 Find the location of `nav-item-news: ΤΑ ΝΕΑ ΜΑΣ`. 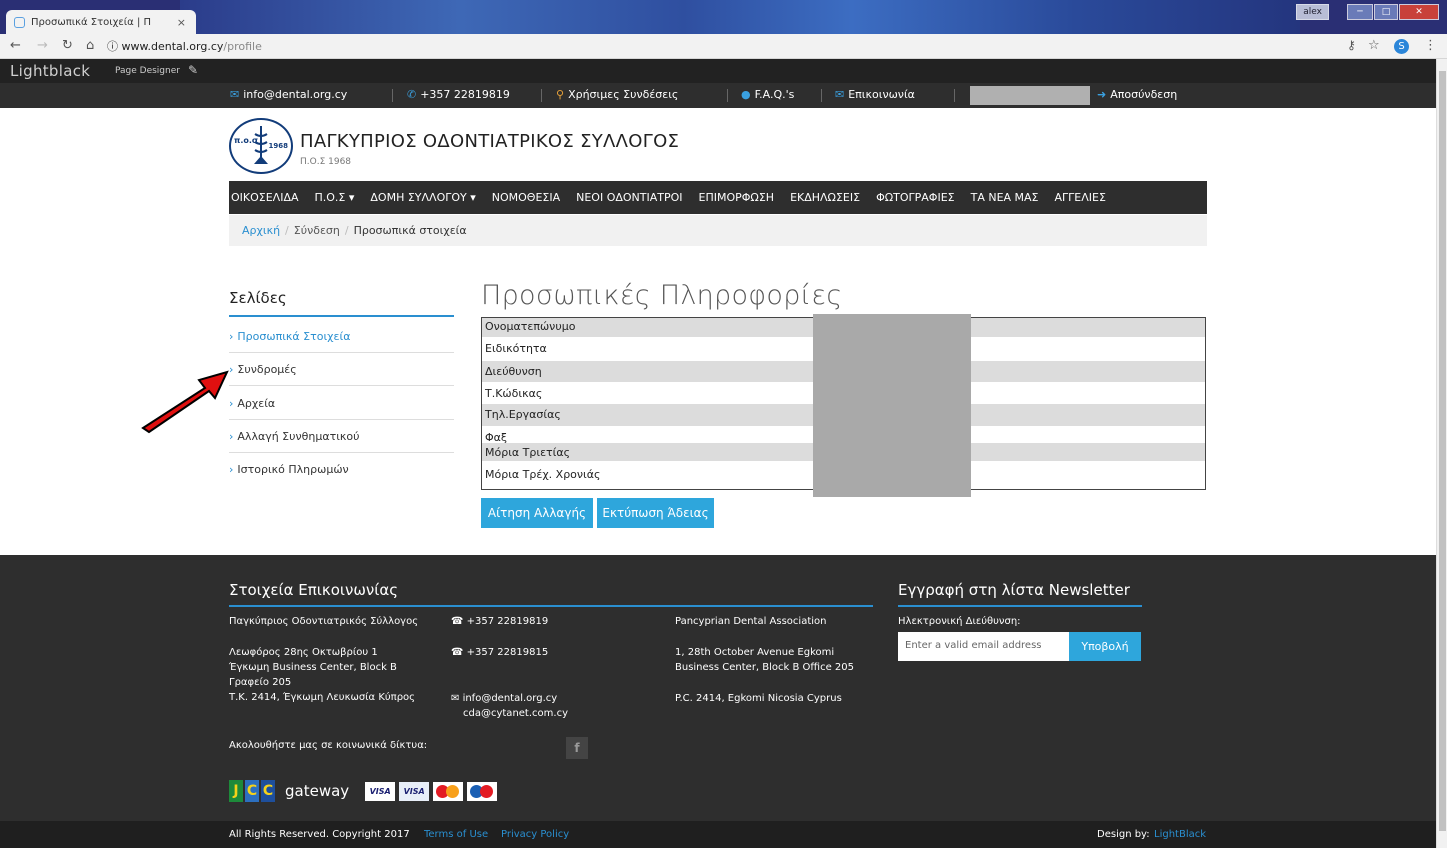

nav-item-news: ΤΑ ΝΕΑ ΜΑΣ is located at coordinates (1005, 197).